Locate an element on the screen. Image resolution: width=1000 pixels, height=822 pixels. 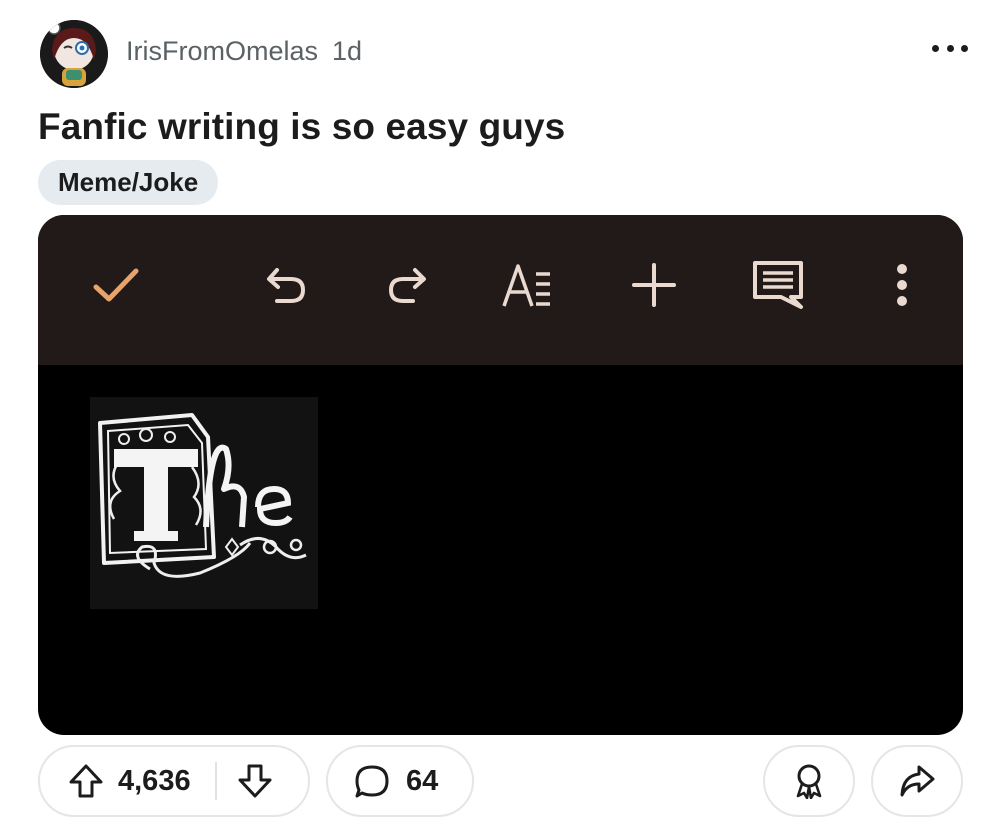
share-button is located at coordinates (917, 781).